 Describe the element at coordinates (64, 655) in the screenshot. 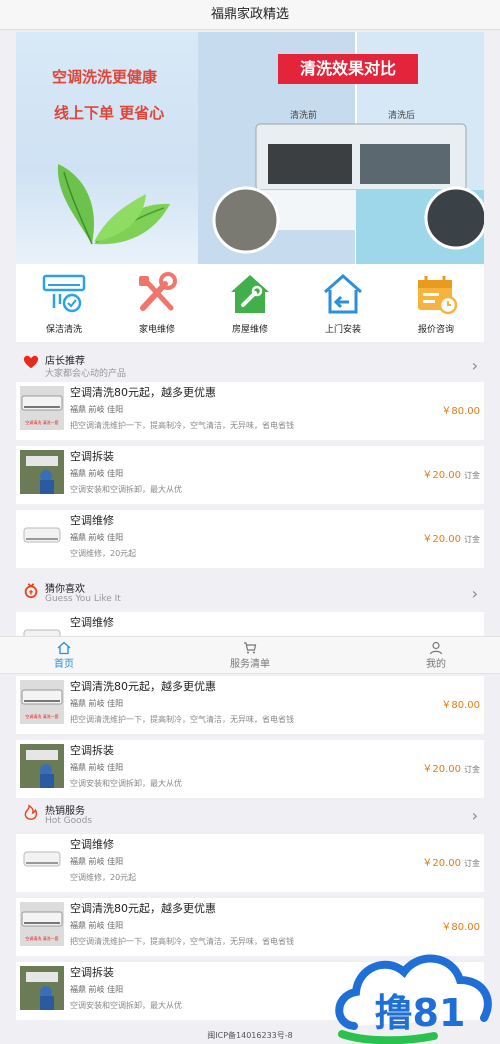

I see `tab-home: 首页` at that location.